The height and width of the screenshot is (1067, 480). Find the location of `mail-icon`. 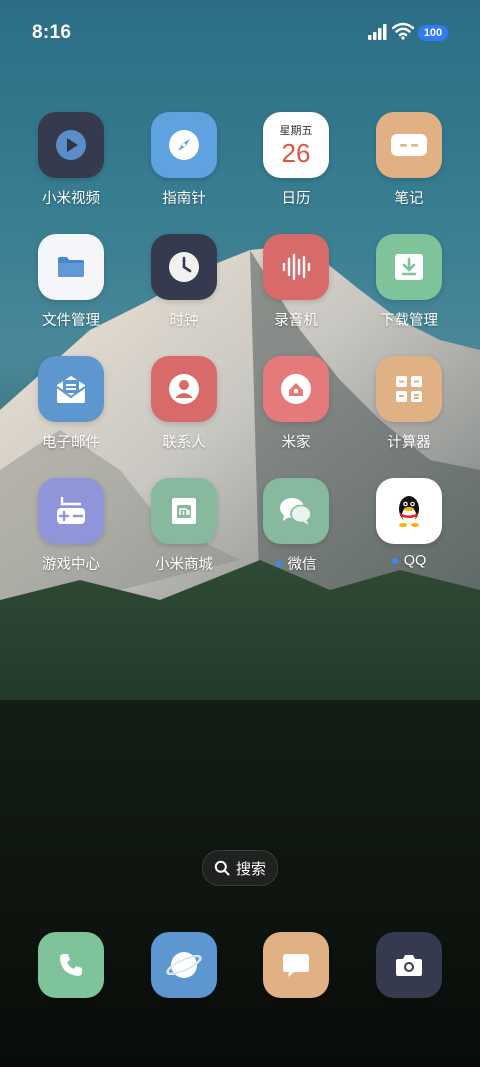

mail-icon is located at coordinates (71, 389).